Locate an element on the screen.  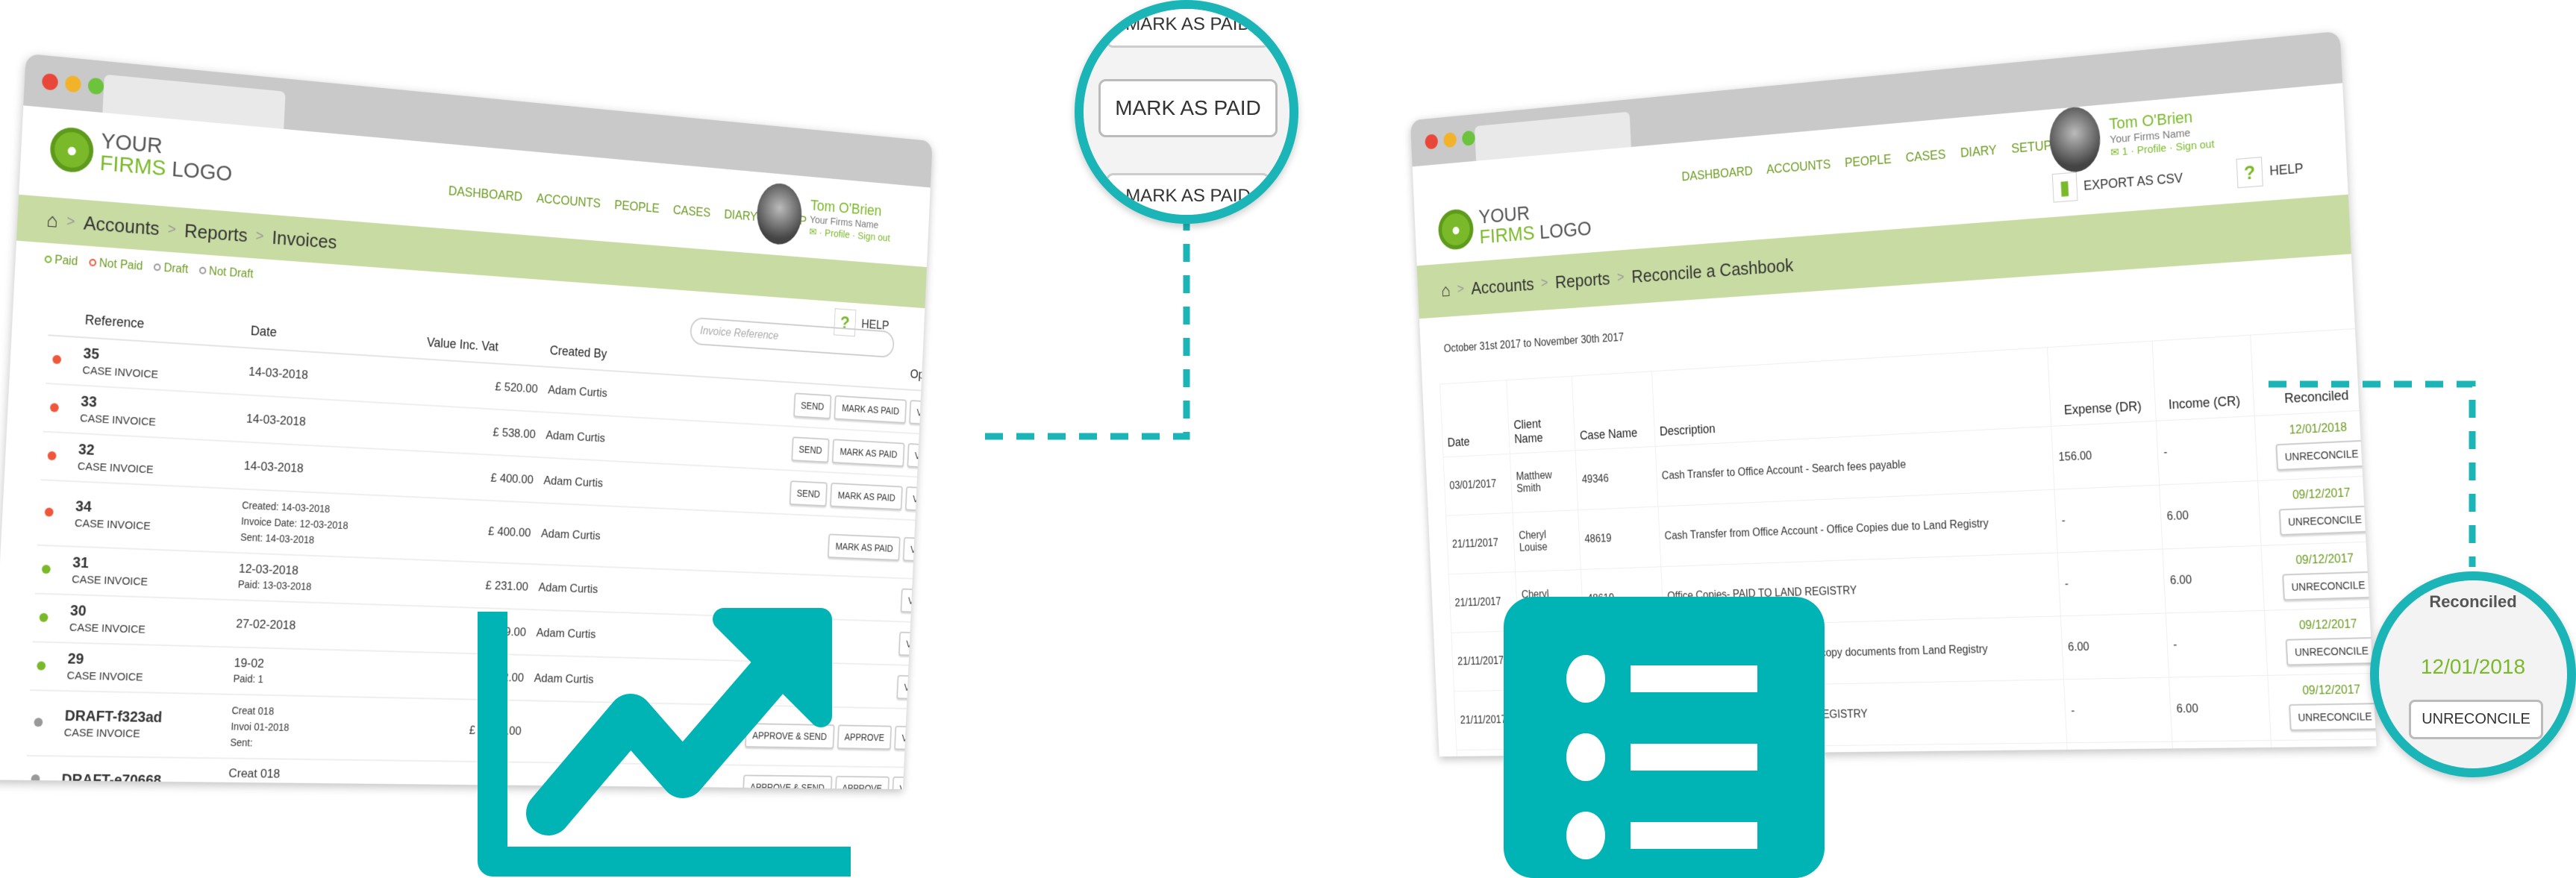
connector-left is located at coordinates (1087, 332).